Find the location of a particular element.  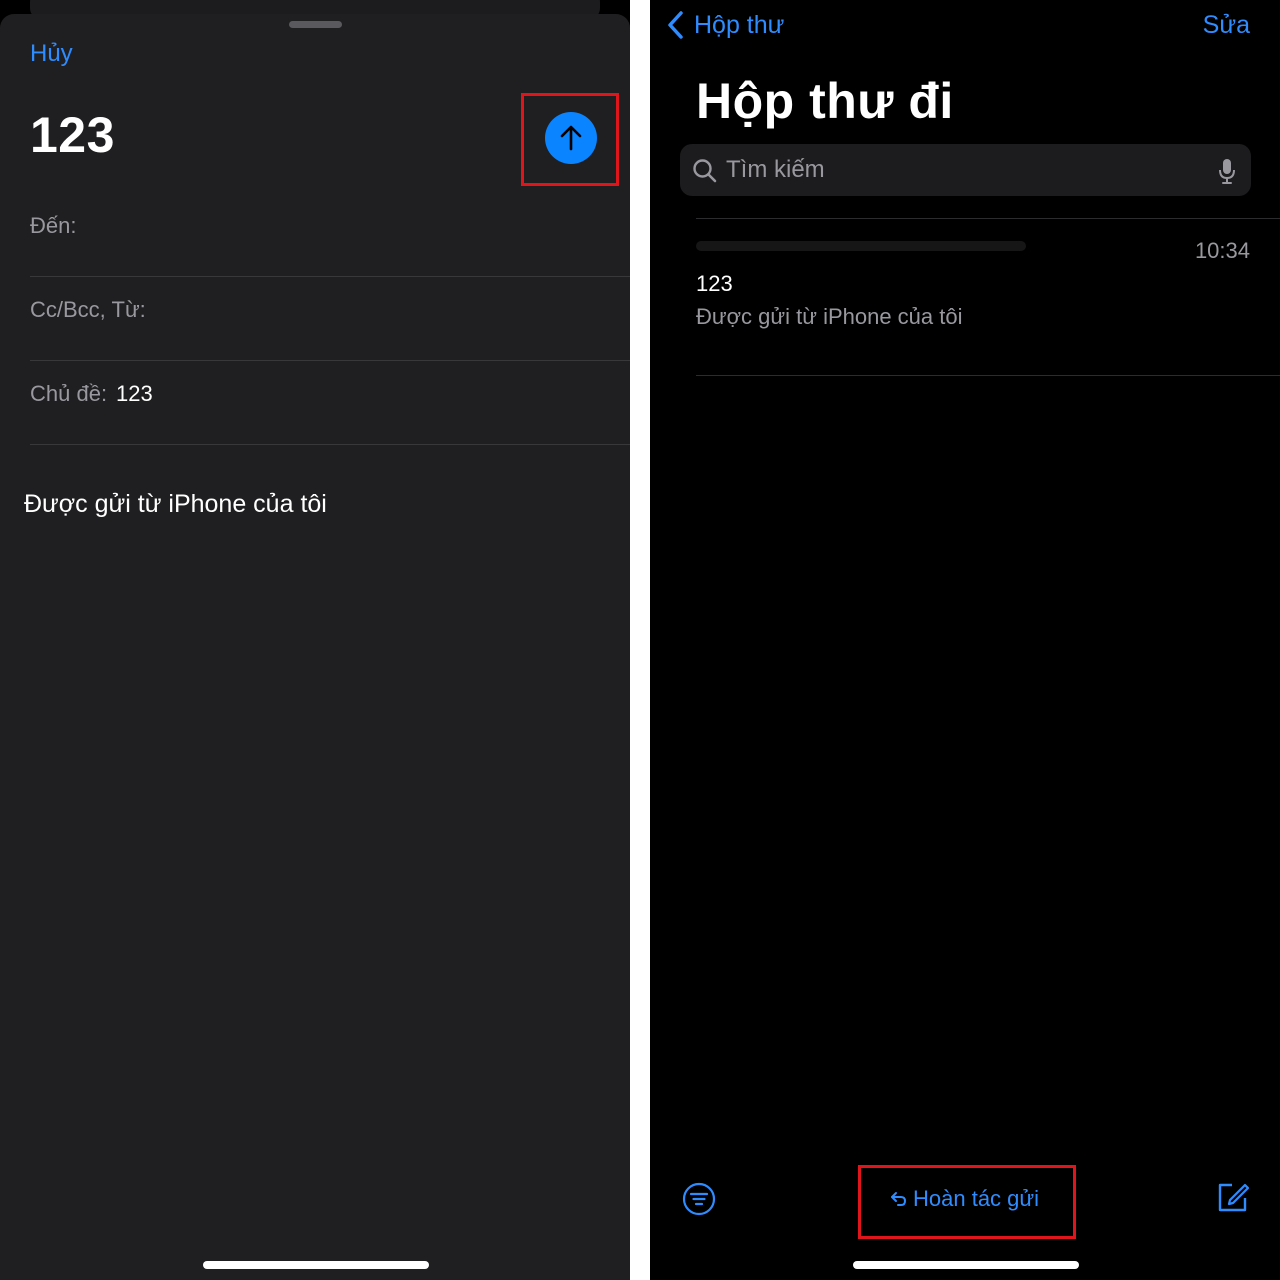

undo-send-button: Hoàn tác gửi is located at coordinates (964, 1199).